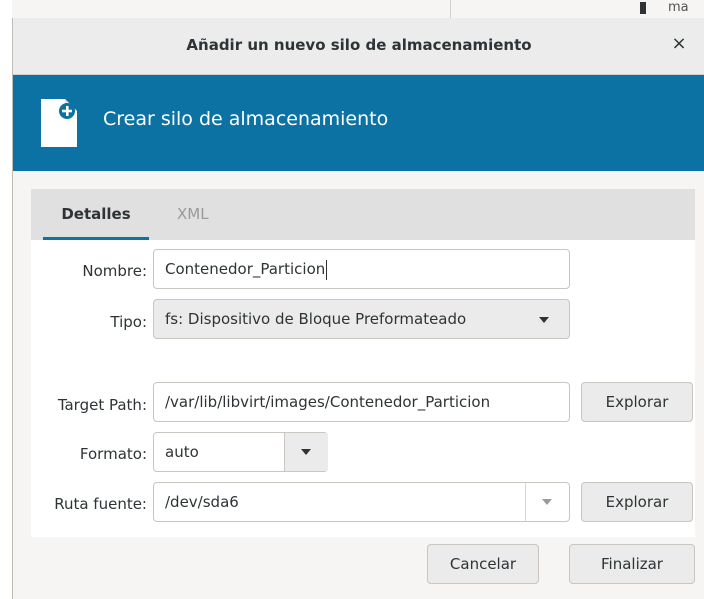  Describe the element at coordinates (679, 44) in the screenshot. I see `close-icon: ×` at that location.